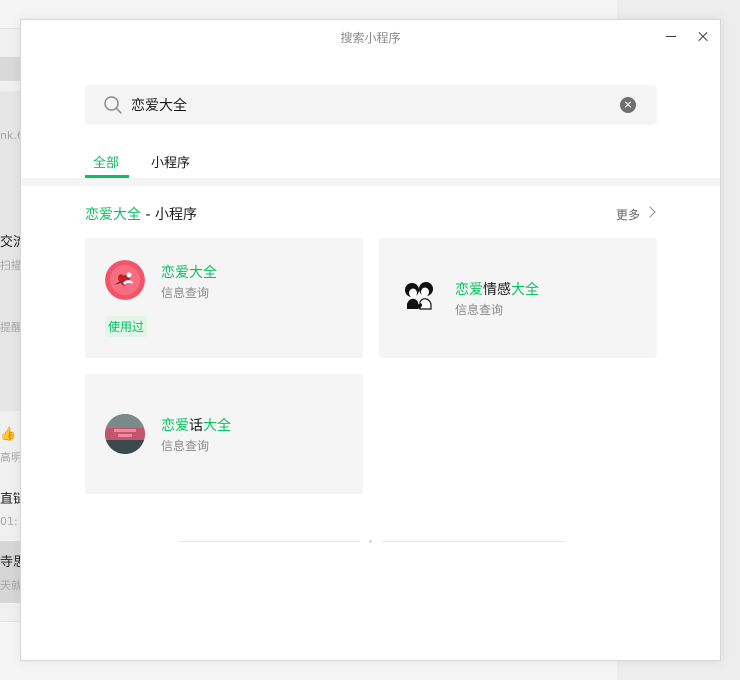 This screenshot has width=740, height=680. Describe the element at coordinates (9, 521) in the screenshot. I see `background-text: 01:` at that location.